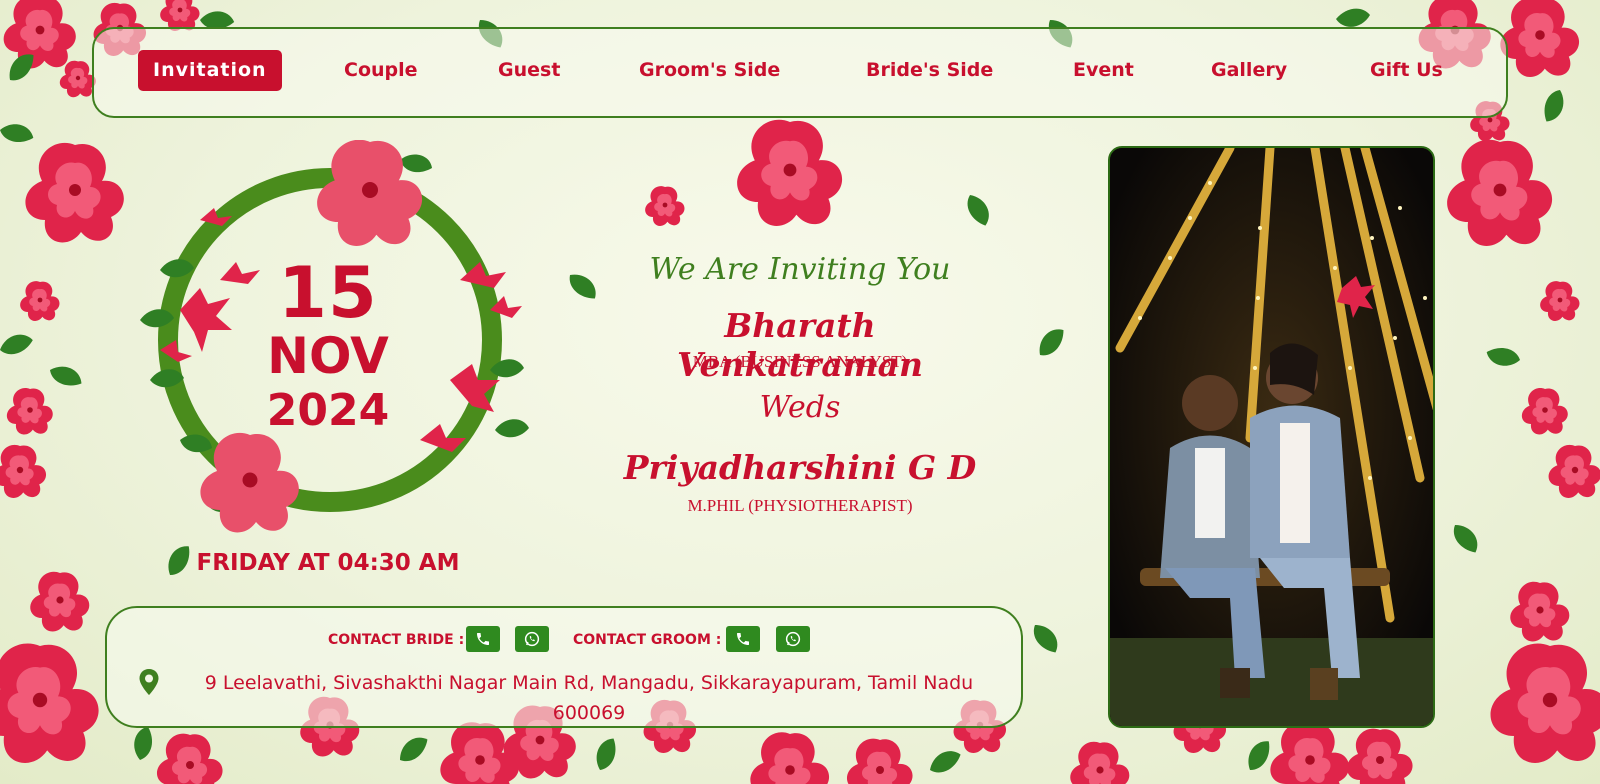  What do you see at coordinates (800, 345) in the screenshot?
I see `groom-name: Bharath Venkatraman` at bounding box center [800, 345].